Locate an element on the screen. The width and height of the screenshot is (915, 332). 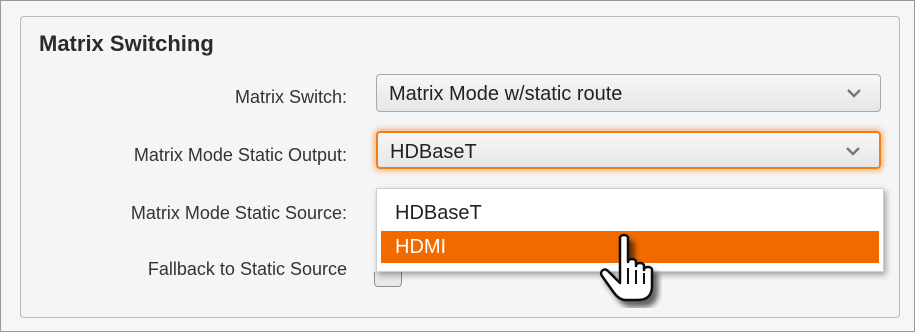
hand-pointer-icon is located at coordinates (626, 267).